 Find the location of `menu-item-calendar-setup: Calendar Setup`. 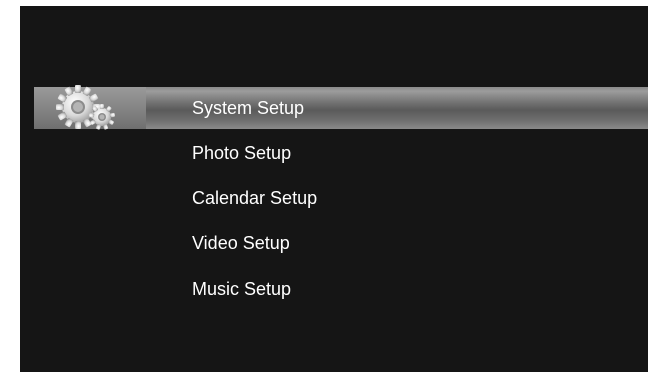

menu-item-calendar-setup: Calendar Setup is located at coordinates (254, 198).